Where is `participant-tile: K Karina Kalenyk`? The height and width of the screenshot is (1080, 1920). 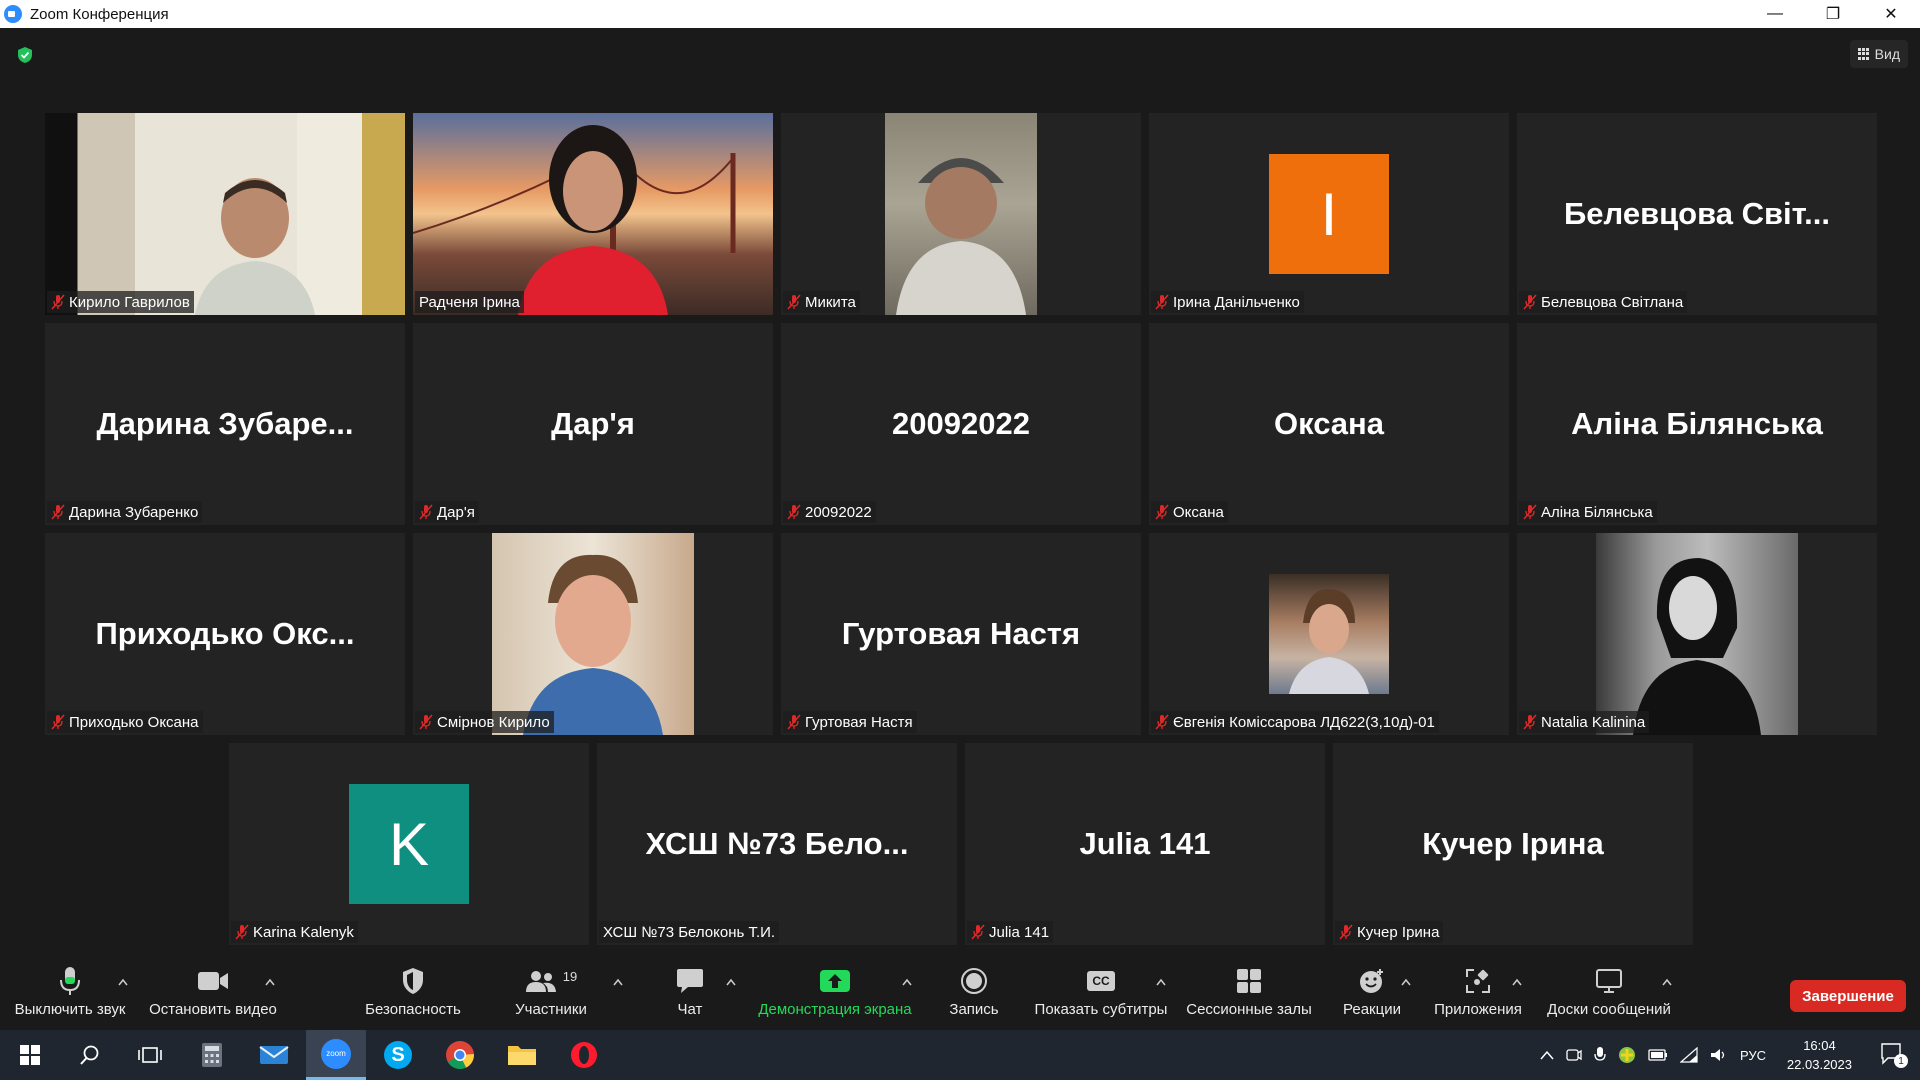 participant-tile: K Karina Kalenyk is located at coordinates (409, 844).